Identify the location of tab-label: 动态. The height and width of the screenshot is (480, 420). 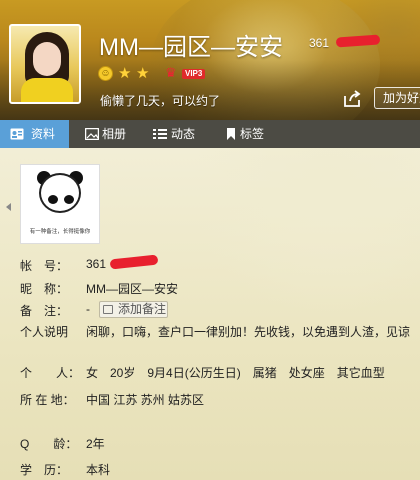
(183, 134).